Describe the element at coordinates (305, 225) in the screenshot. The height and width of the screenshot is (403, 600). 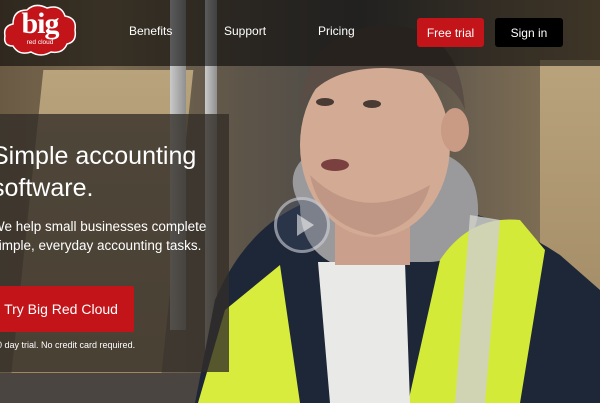
I see `play-icon` at that location.